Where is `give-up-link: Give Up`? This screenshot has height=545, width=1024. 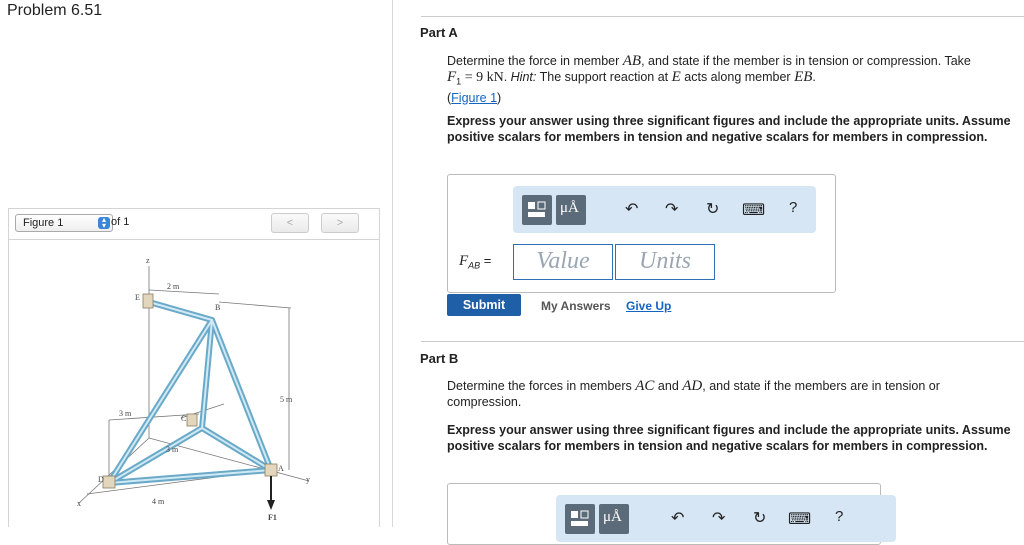 give-up-link: Give Up is located at coordinates (648, 306).